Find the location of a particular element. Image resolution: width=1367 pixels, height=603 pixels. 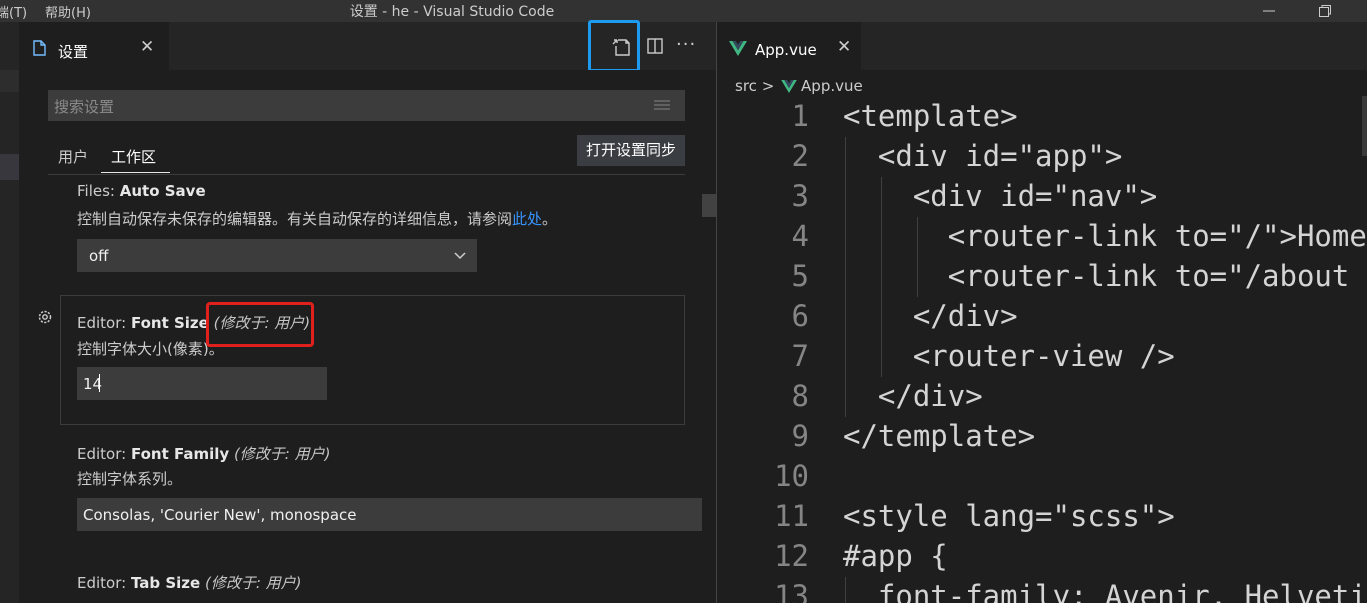

line-number: 6 is located at coordinates (800, 316).